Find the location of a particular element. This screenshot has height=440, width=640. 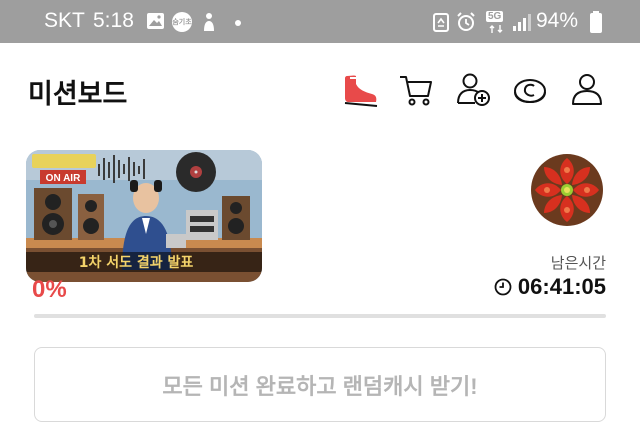

on-air-sign: ON AIR is located at coordinates (63, 178).